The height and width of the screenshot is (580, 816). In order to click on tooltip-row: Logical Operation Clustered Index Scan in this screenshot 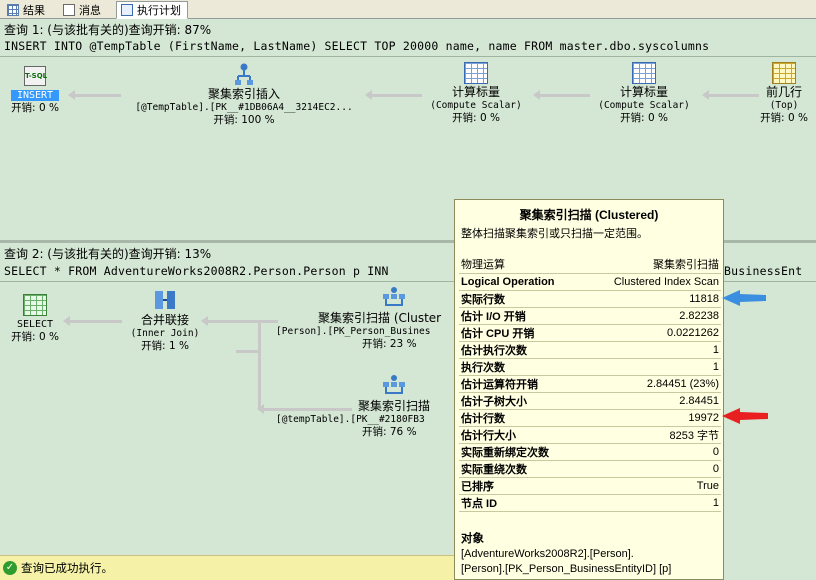, I will do `click(590, 282)`.